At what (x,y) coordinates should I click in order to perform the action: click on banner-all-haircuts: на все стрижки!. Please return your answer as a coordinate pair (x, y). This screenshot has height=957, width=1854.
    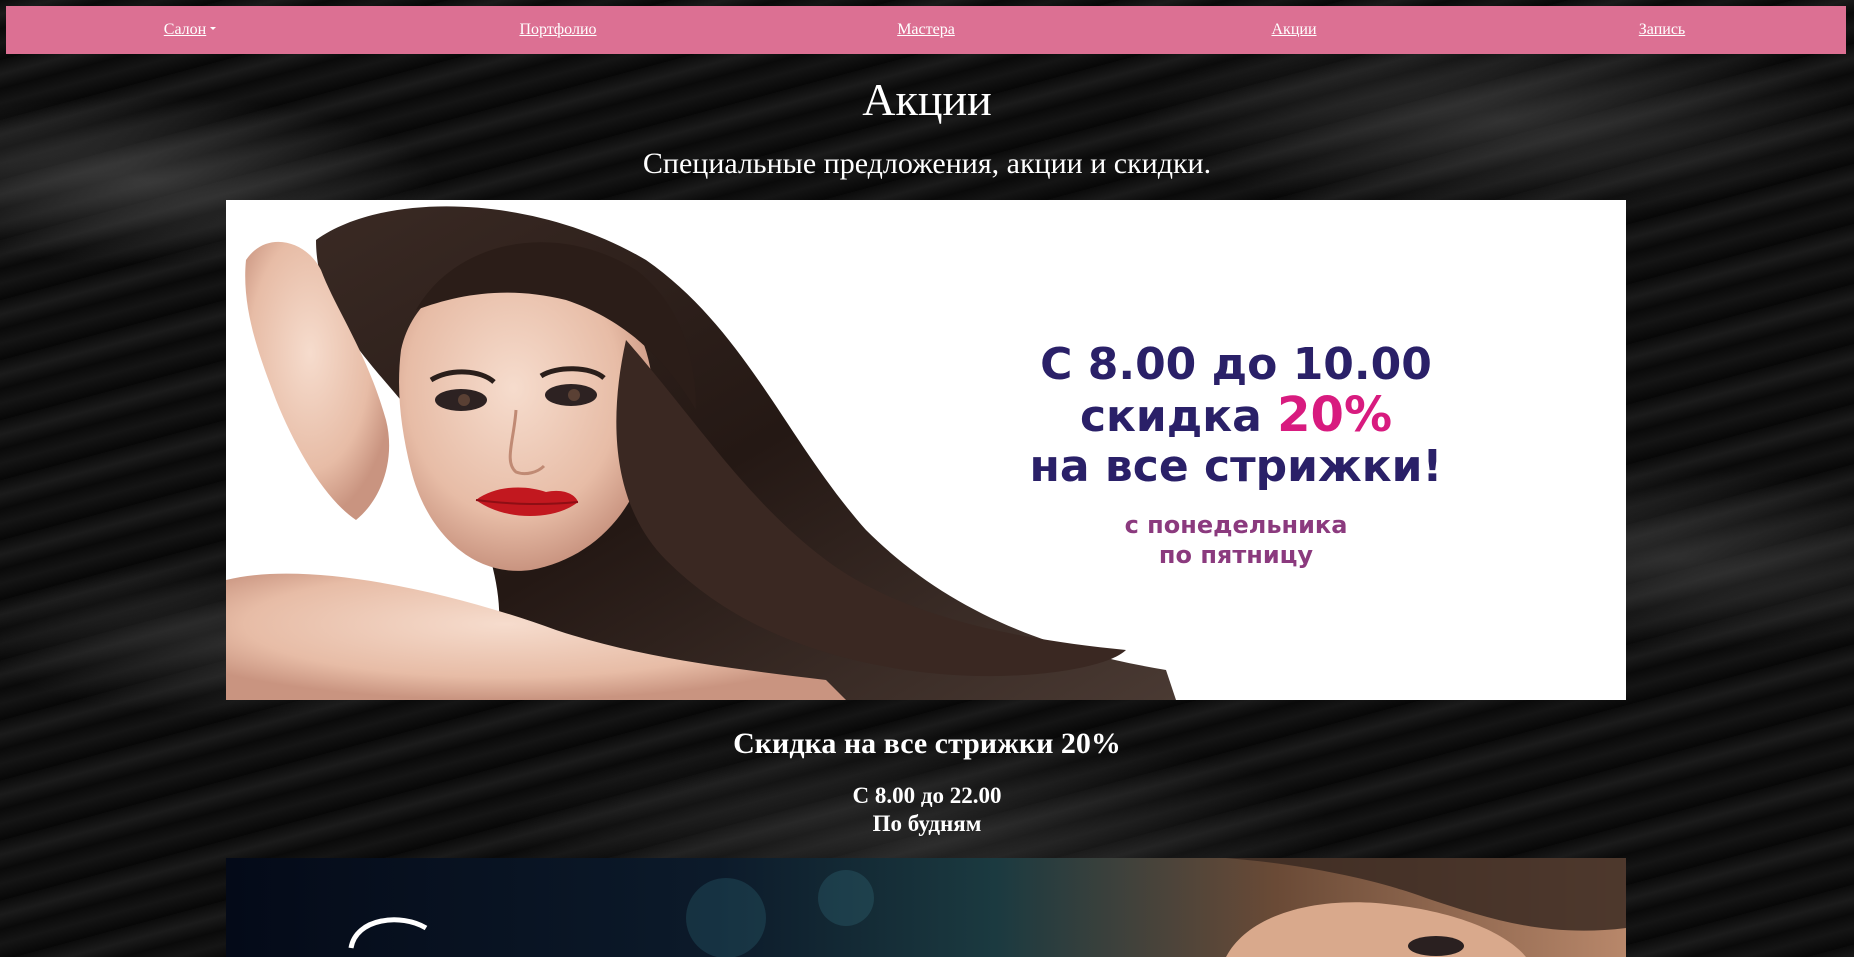
    Looking at the image, I should click on (1236, 466).